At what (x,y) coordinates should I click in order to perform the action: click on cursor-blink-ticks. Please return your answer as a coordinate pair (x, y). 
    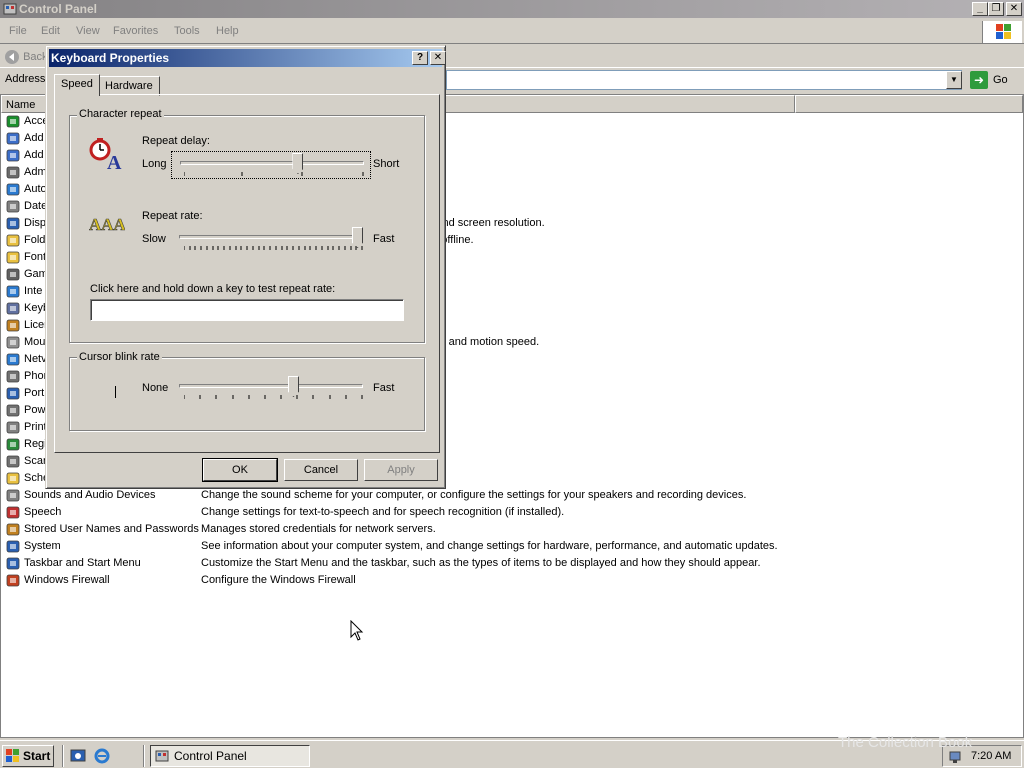
    Looking at the image, I should click on (273, 397).